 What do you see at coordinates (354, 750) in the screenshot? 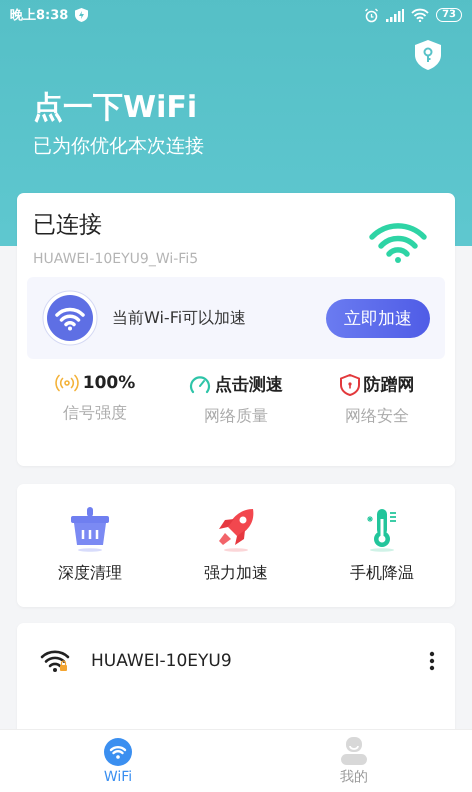
I see `person-icon` at bounding box center [354, 750].